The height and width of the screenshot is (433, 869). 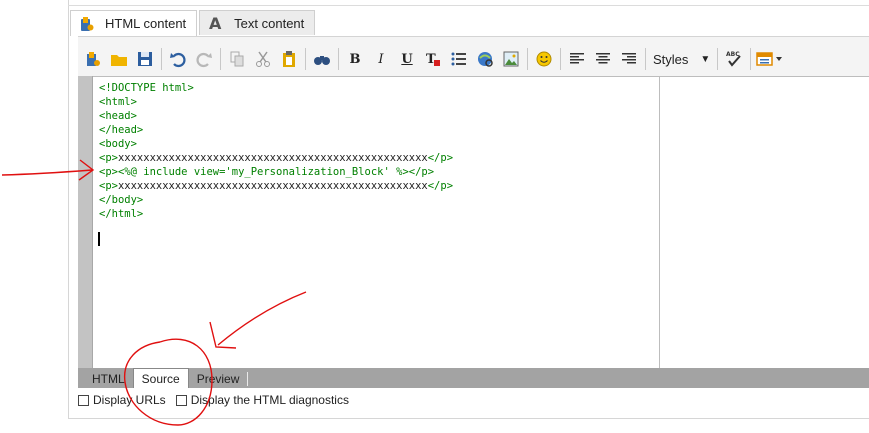 I want to click on insert-link-icon, so click(x=485, y=59).